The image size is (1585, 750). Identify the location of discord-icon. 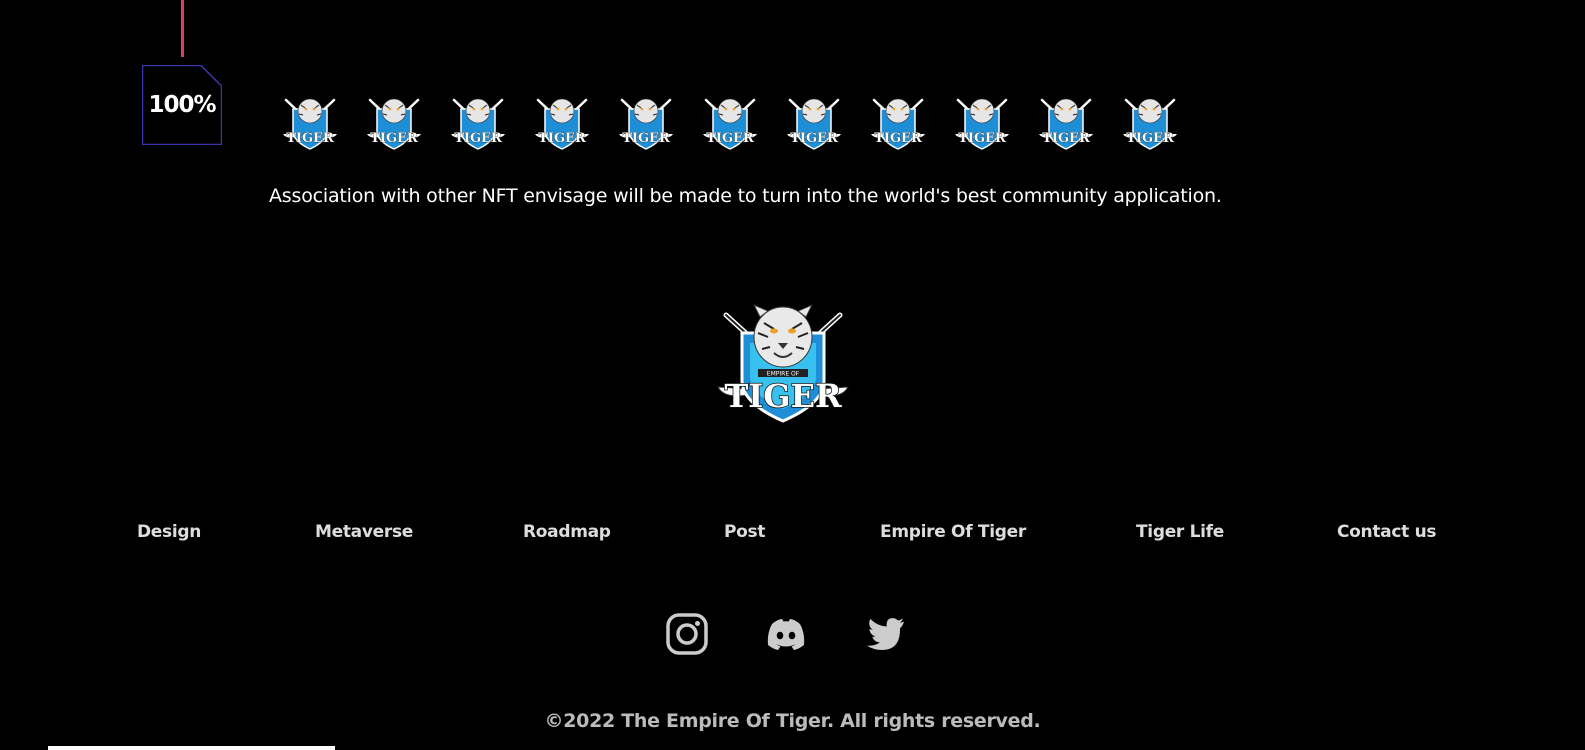
(786, 634).